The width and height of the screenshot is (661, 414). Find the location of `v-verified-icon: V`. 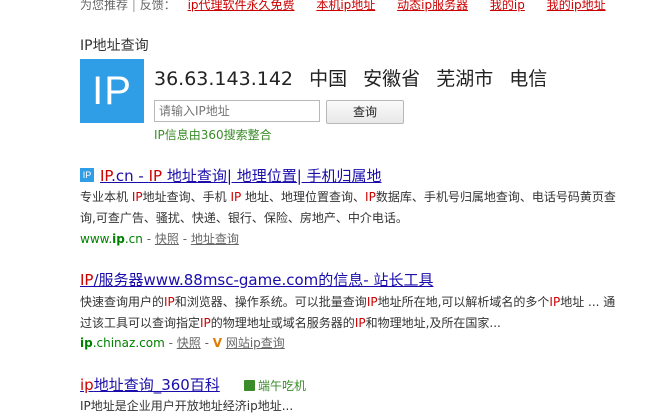

v-verified-icon: V is located at coordinates (217, 343).